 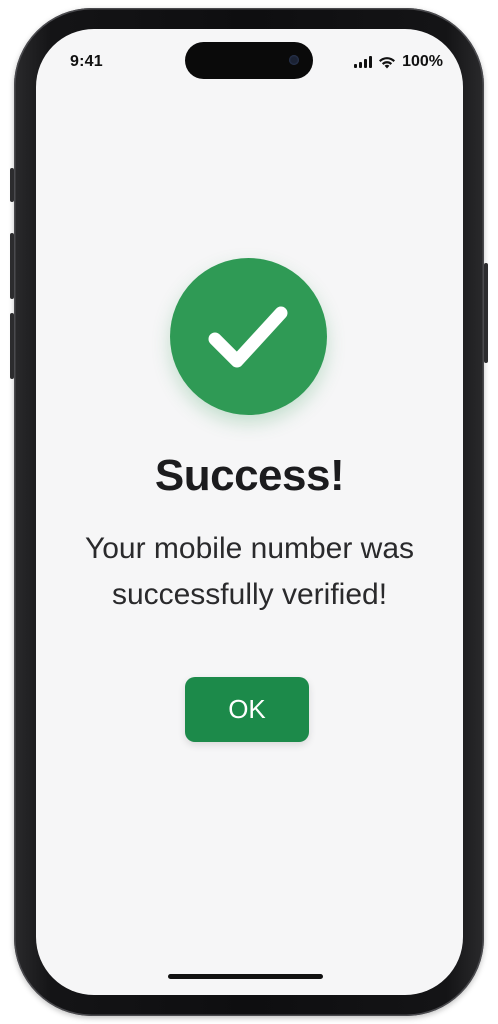 I want to click on dynamic-island, so click(x=249, y=60).